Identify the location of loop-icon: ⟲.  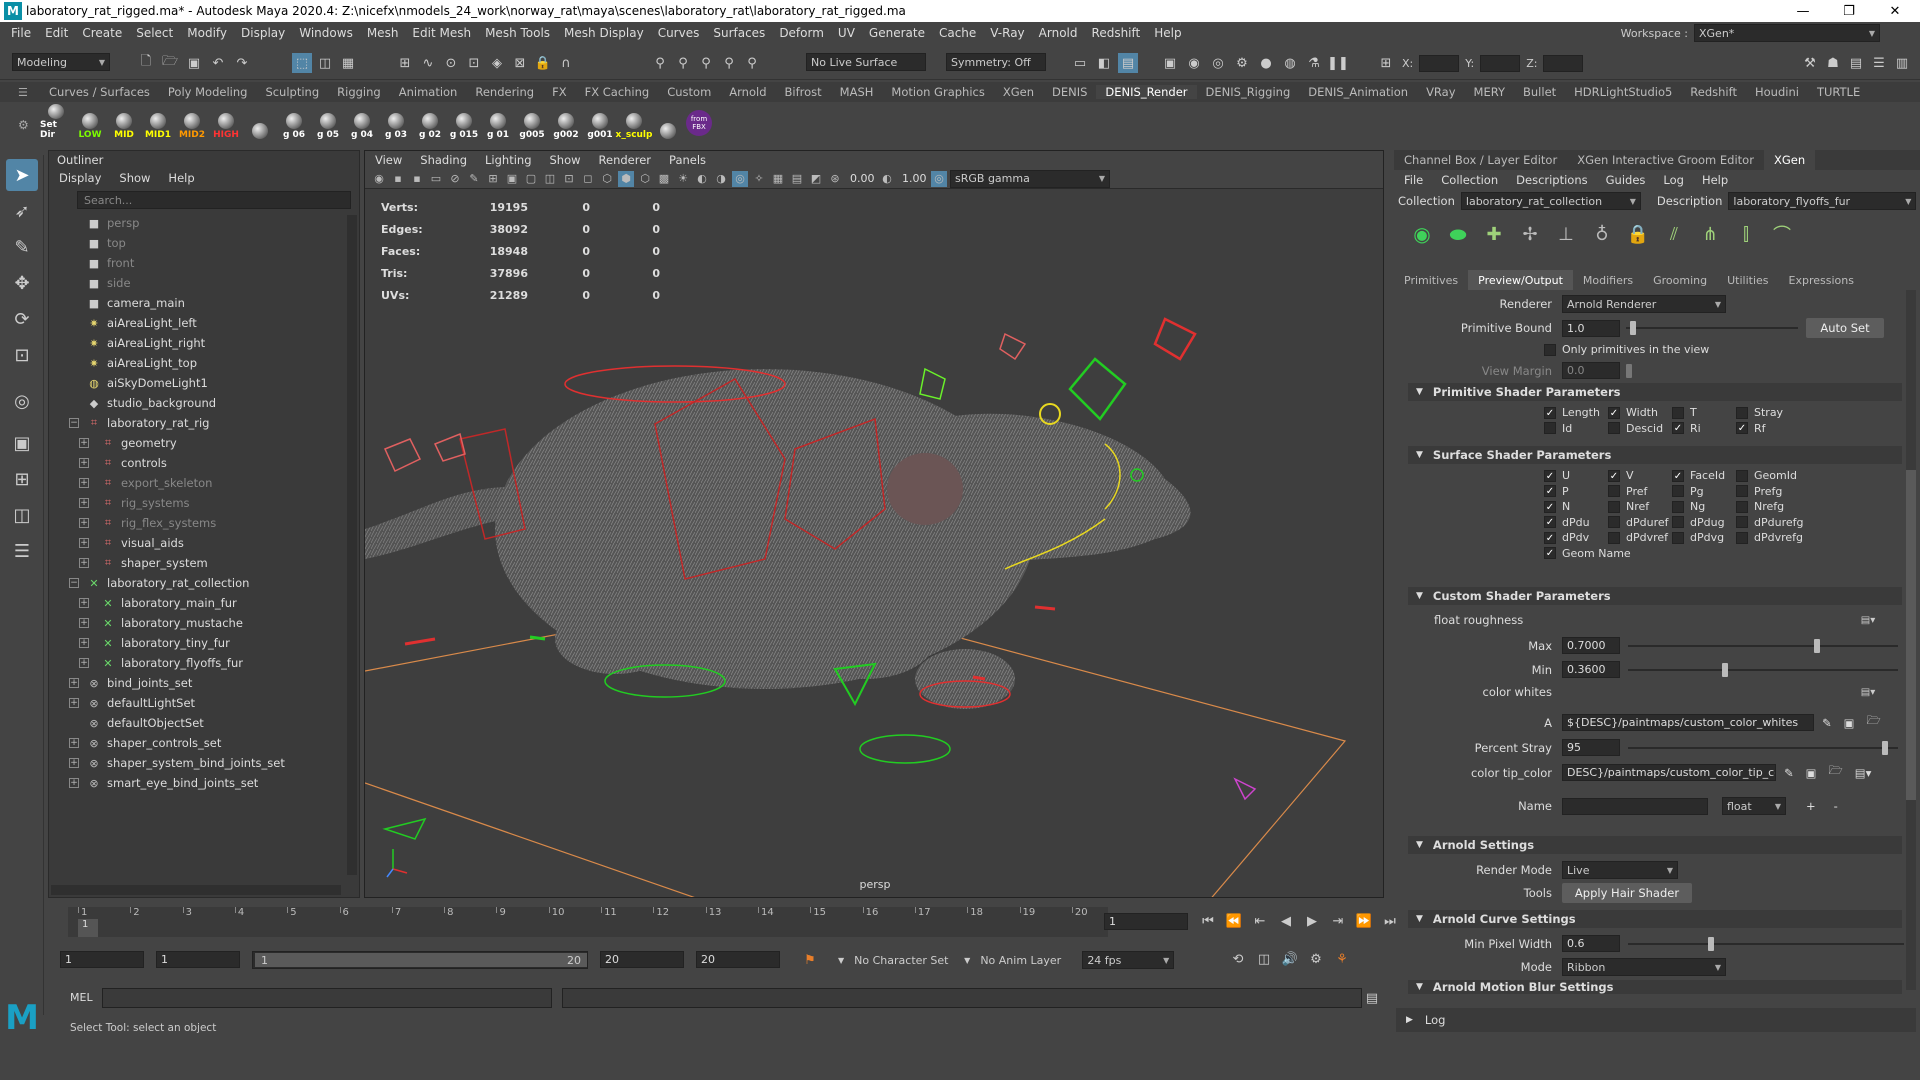
(1238, 959).